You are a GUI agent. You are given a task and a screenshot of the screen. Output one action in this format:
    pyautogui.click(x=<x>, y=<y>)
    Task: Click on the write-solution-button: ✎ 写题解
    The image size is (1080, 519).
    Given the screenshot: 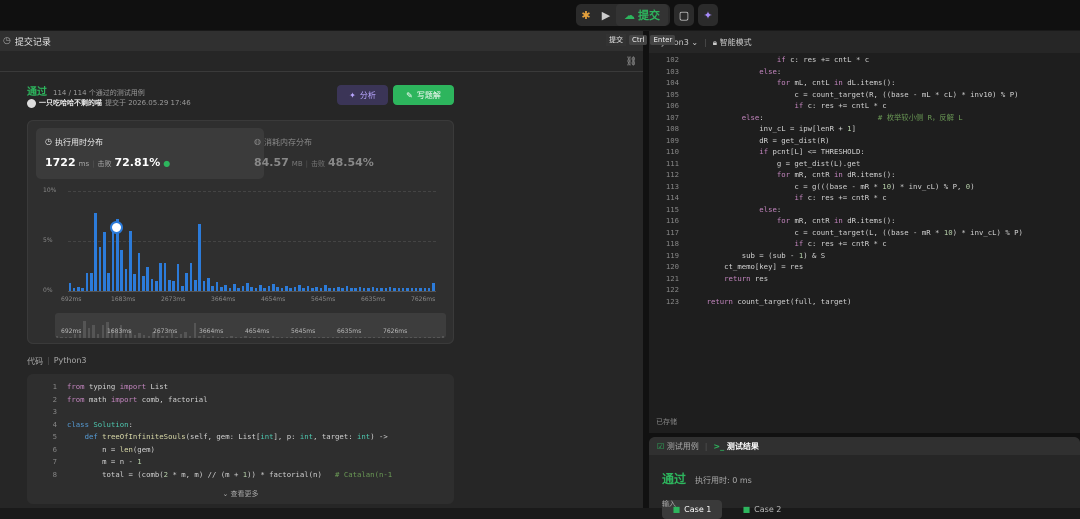 What is the action you would take?
    pyautogui.click(x=423, y=95)
    